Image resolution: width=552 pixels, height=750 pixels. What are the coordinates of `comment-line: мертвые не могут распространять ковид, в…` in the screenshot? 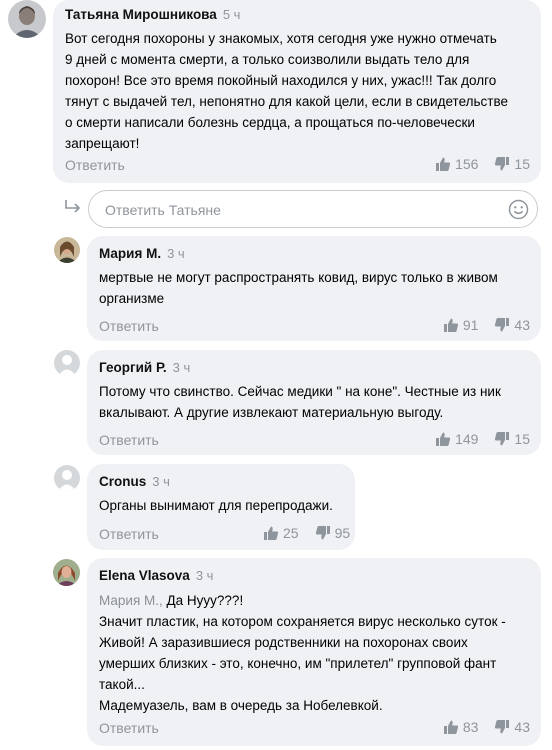 It's located at (298, 277).